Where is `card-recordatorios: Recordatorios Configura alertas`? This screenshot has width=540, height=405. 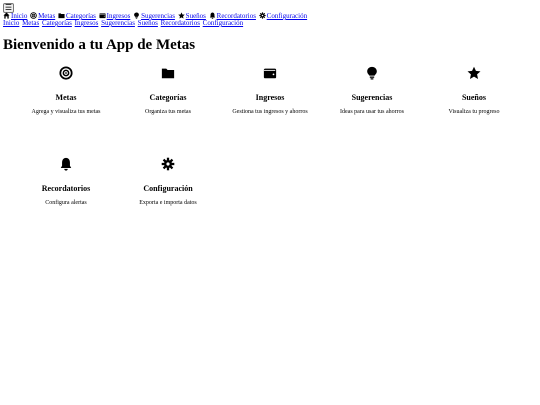 card-recordatorios: Recordatorios Configura alertas is located at coordinates (66, 182).